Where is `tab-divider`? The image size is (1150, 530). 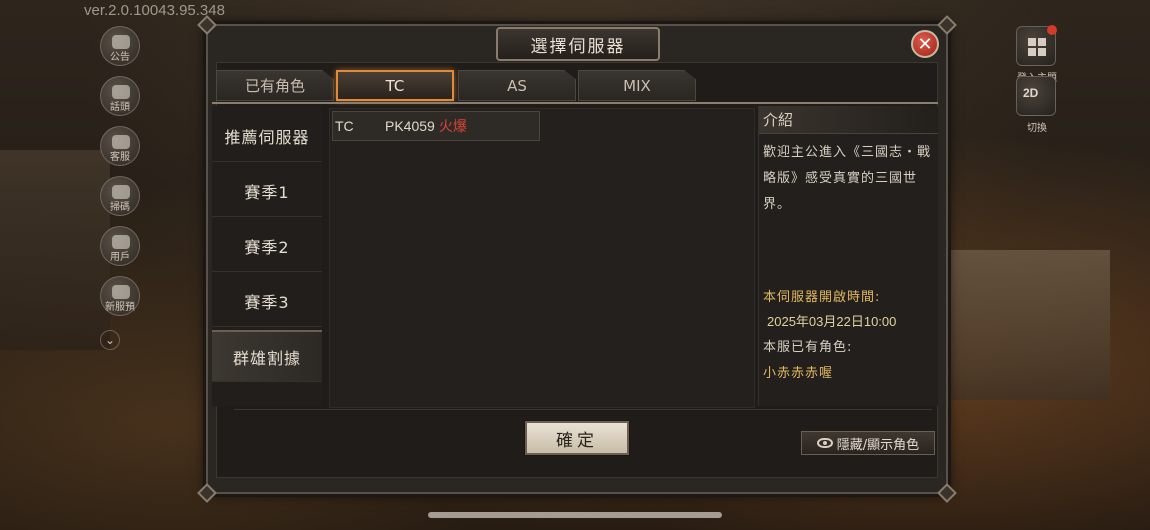 tab-divider is located at coordinates (575, 103).